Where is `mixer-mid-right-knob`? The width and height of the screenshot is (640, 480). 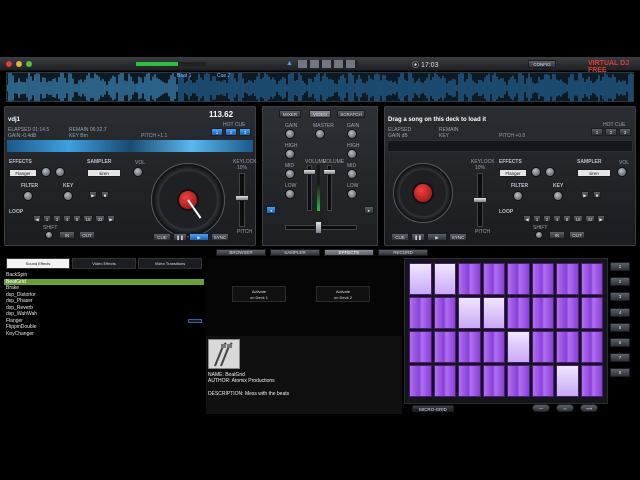 mixer-mid-right-knob is located at coordinates (352, 174).